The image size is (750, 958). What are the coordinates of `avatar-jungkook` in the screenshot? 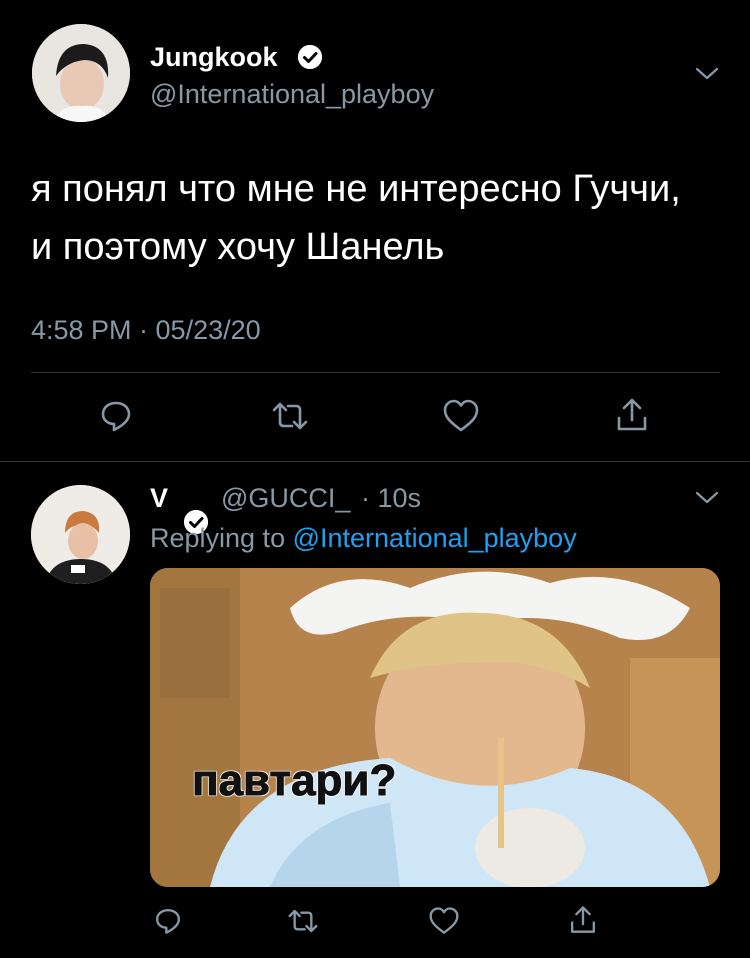 It's located at (81, 73).